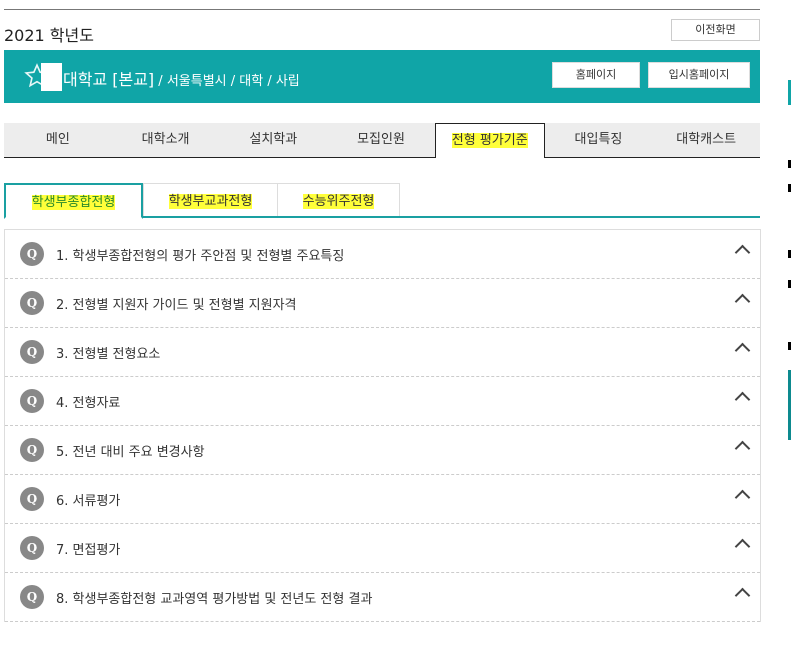  Describe the element at coordinates (166, 140) in the screenshot. I see `tab-about: 대학소개` at that location.